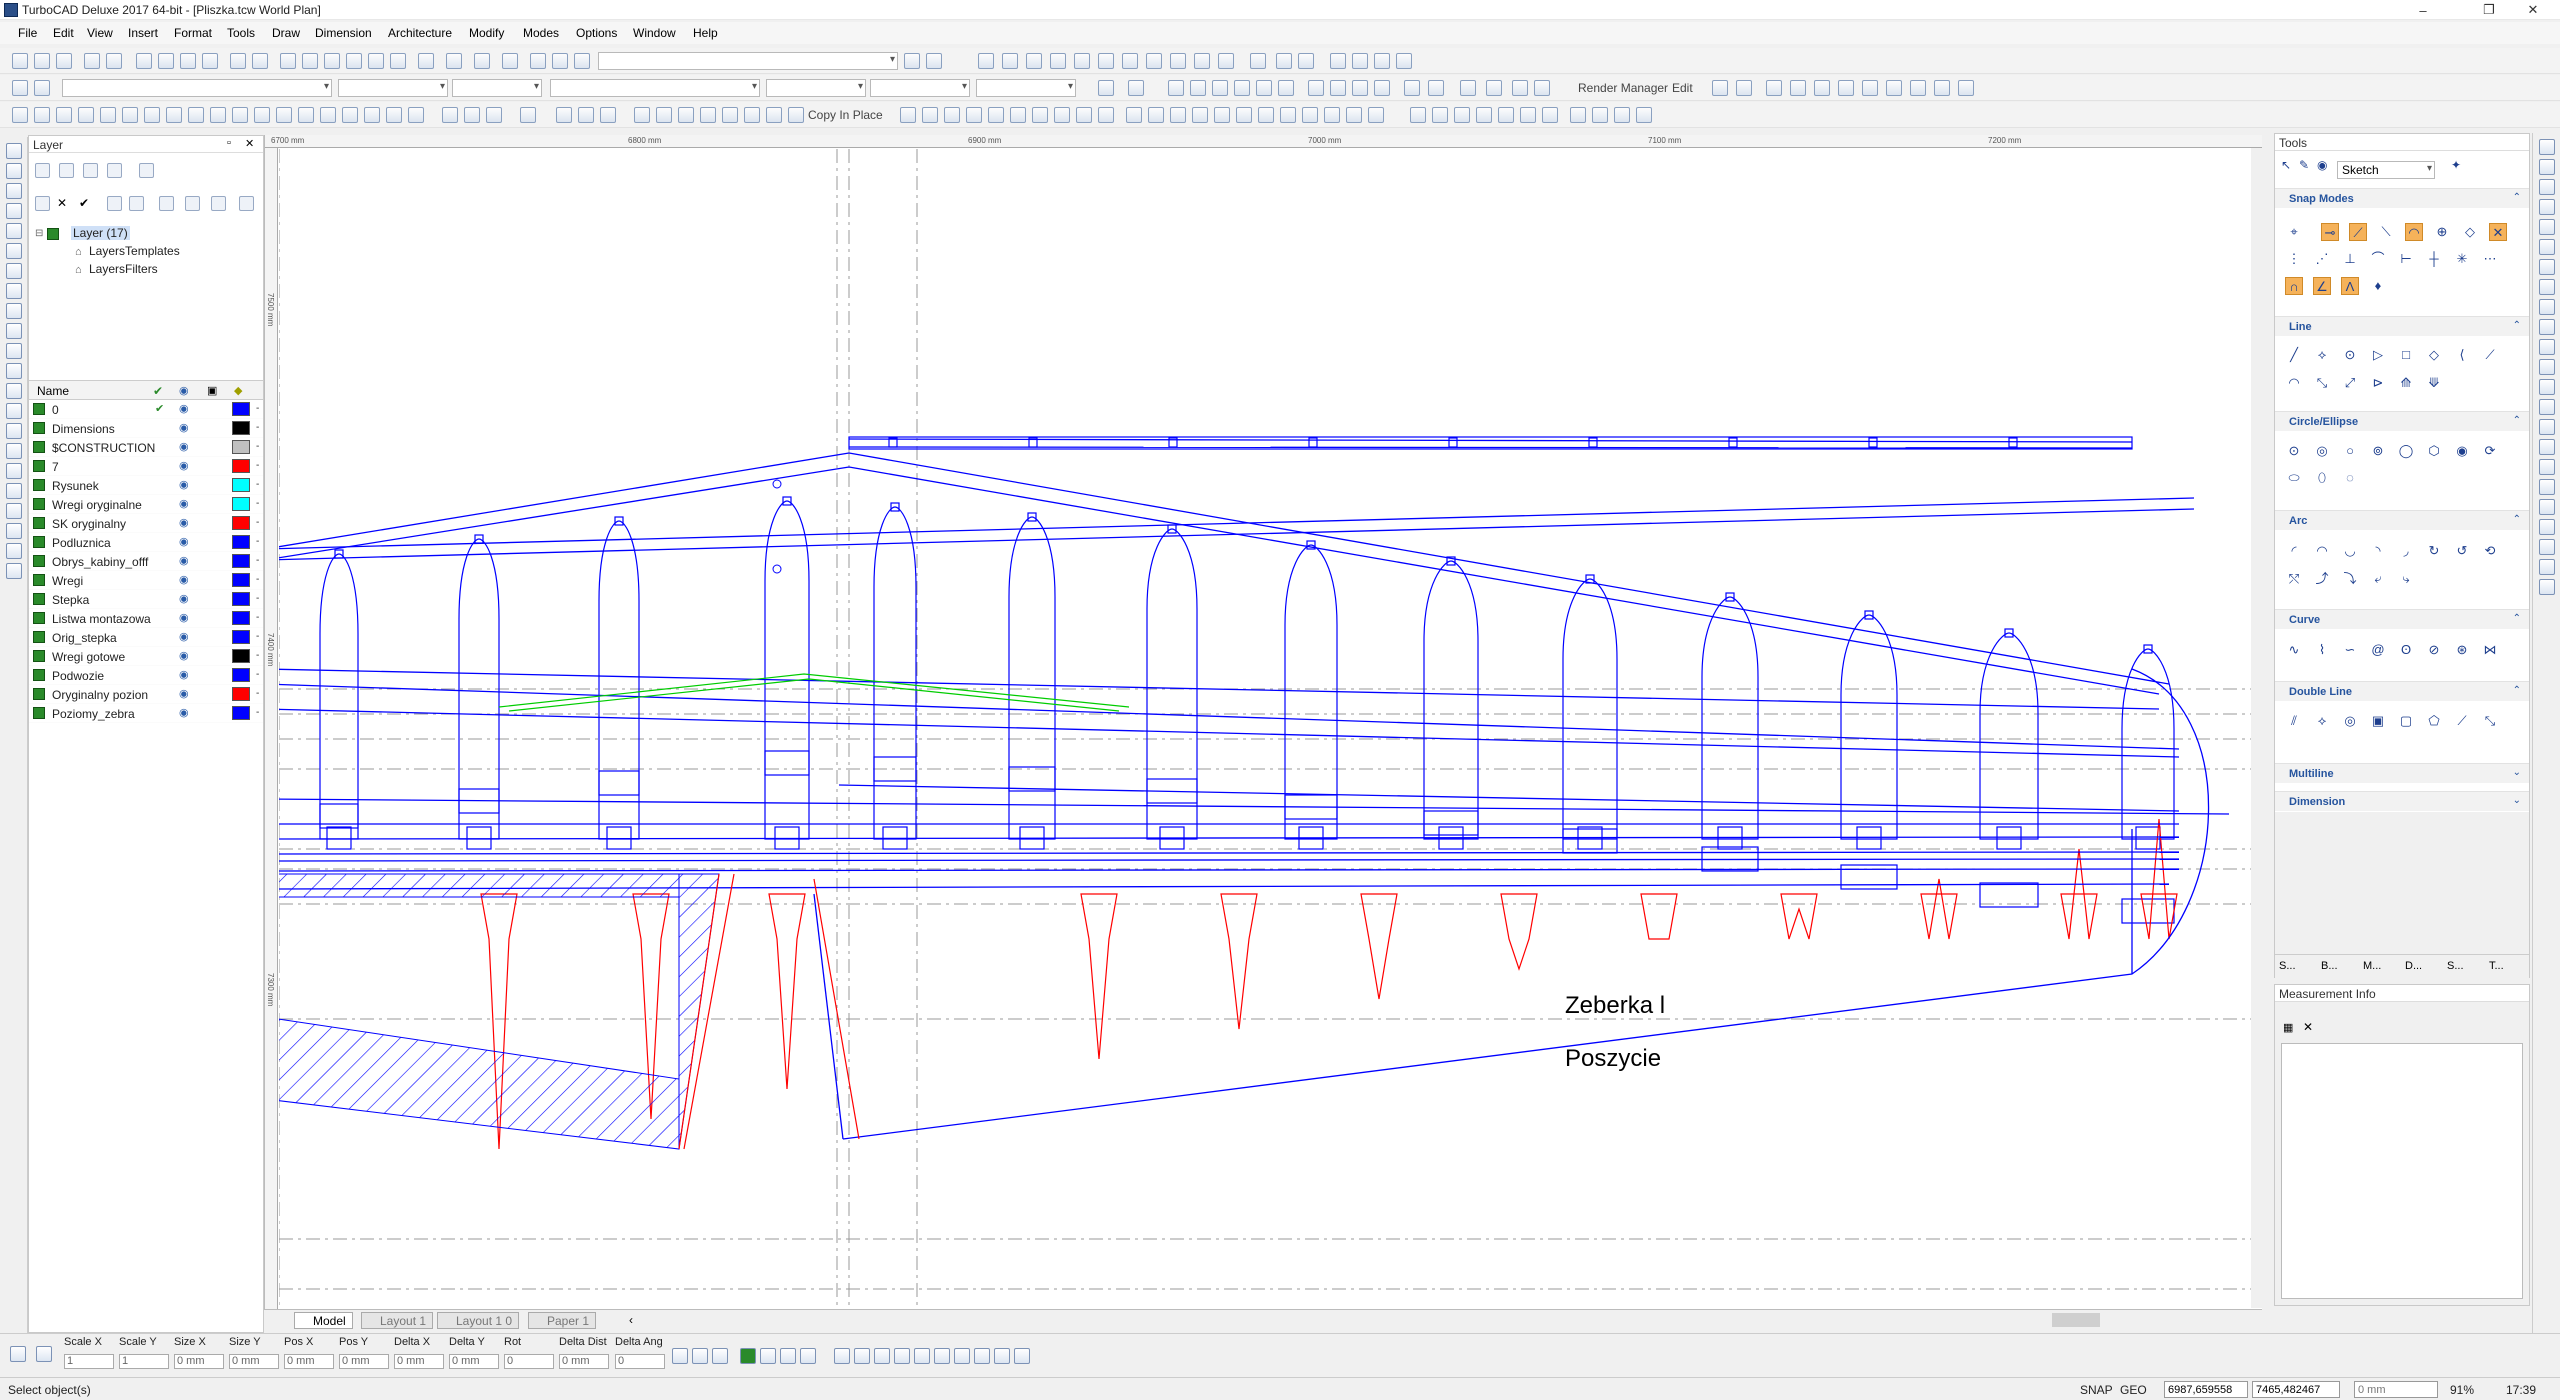 This screenshot has width=2560, height=1400. Describe the element at coordinates (2547, 387) in the screenshot. I see `right-tool-13-icon` at that location.